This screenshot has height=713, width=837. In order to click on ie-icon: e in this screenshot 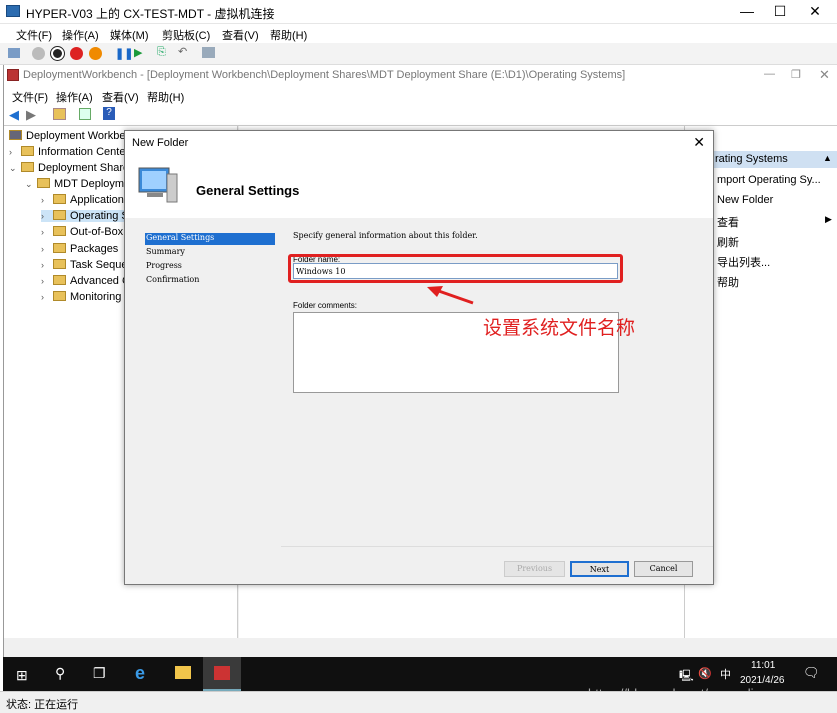, I will do `click(140, 673)`.